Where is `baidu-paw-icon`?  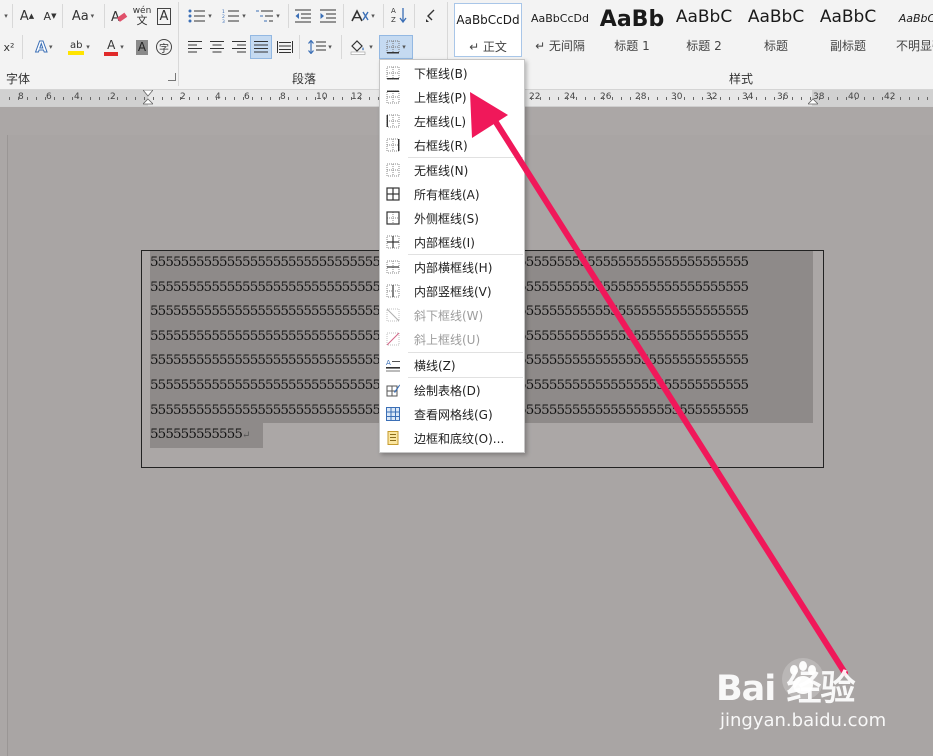
baidu-paw-icon is located at coordinates (803, 679).